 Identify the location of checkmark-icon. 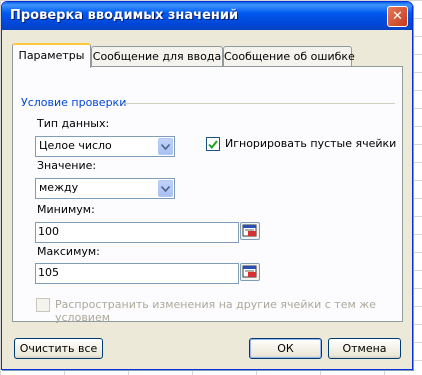
(213, 144).